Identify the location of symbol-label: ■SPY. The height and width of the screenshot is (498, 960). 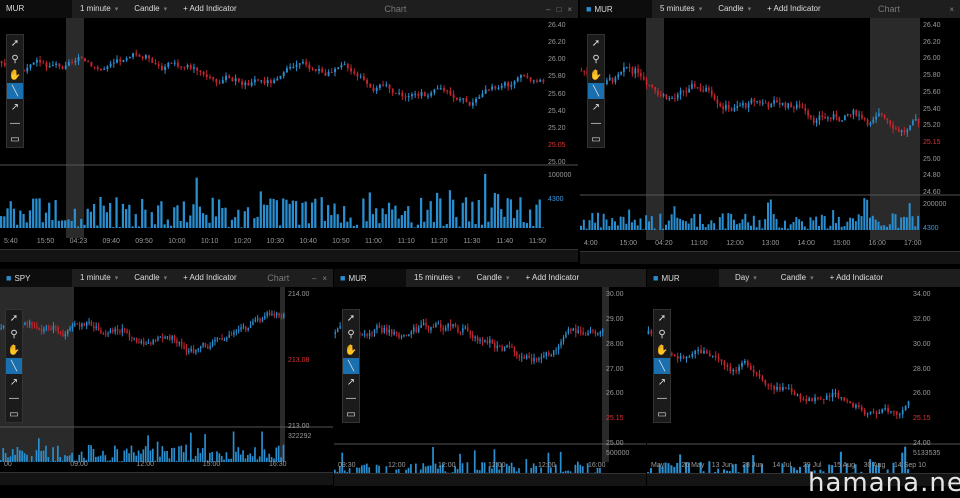
(36, 278).